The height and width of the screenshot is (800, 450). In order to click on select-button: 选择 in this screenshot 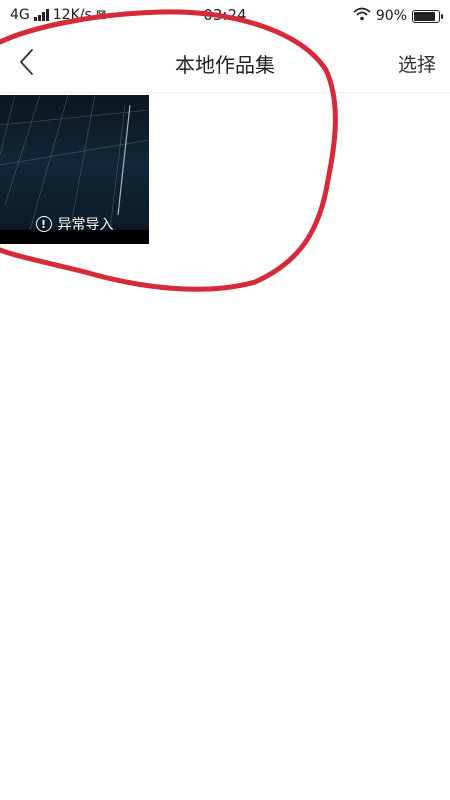, I will do `click(417, 63)`.